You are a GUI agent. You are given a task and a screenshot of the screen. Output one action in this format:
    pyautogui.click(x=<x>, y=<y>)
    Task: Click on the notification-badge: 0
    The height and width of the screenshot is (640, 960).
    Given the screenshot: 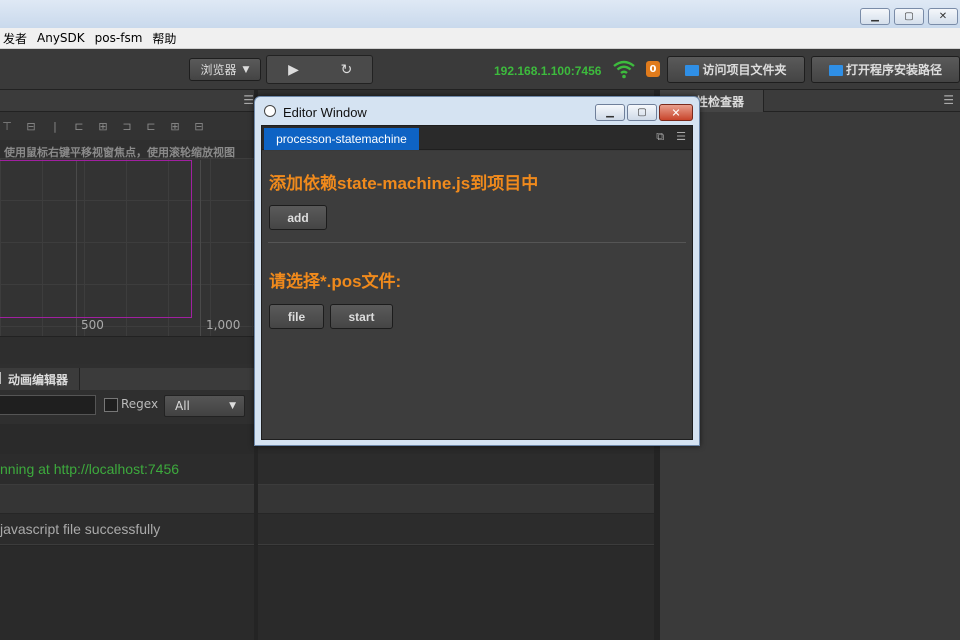 What is the action you would take?
    pyautogui.click(x=653, y=69)
    